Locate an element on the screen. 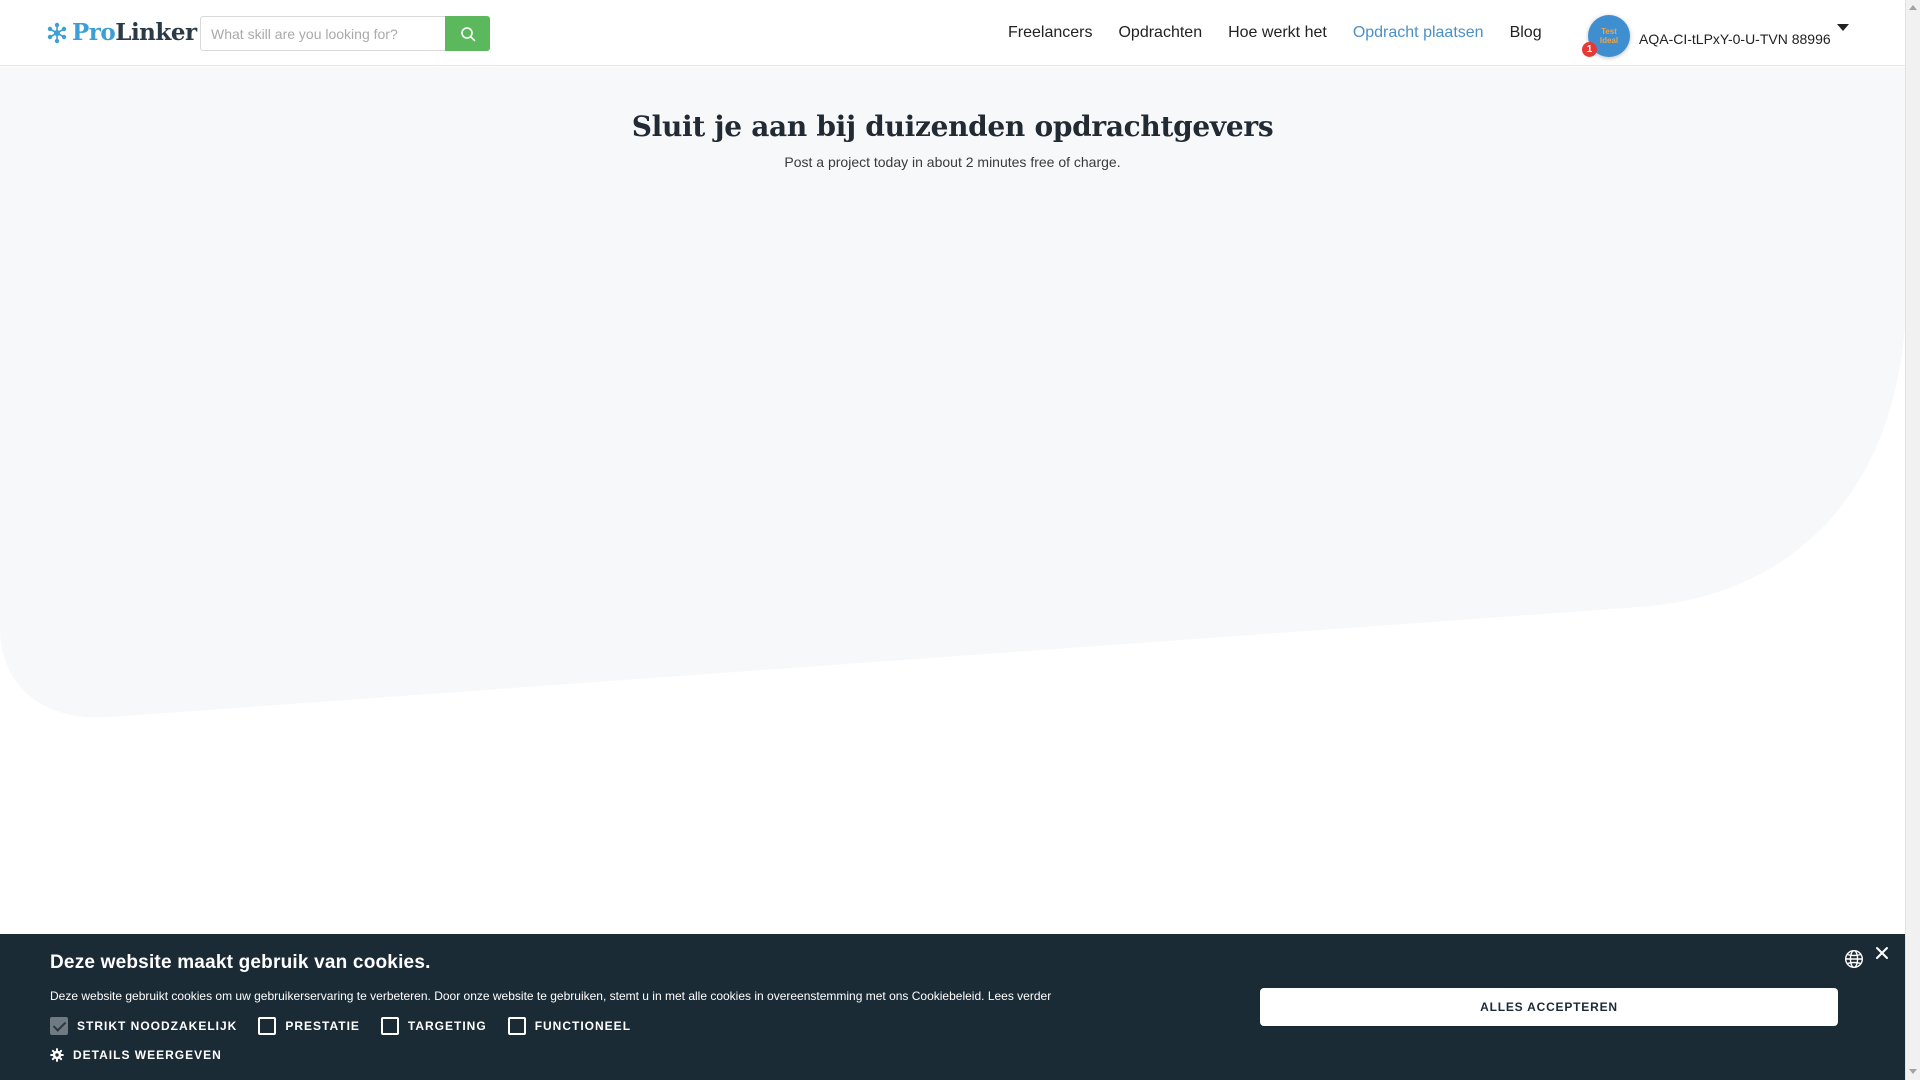 This screenshot has height=1080, width=1920. checkbox-targeting is located at coordinates (389, 1026).